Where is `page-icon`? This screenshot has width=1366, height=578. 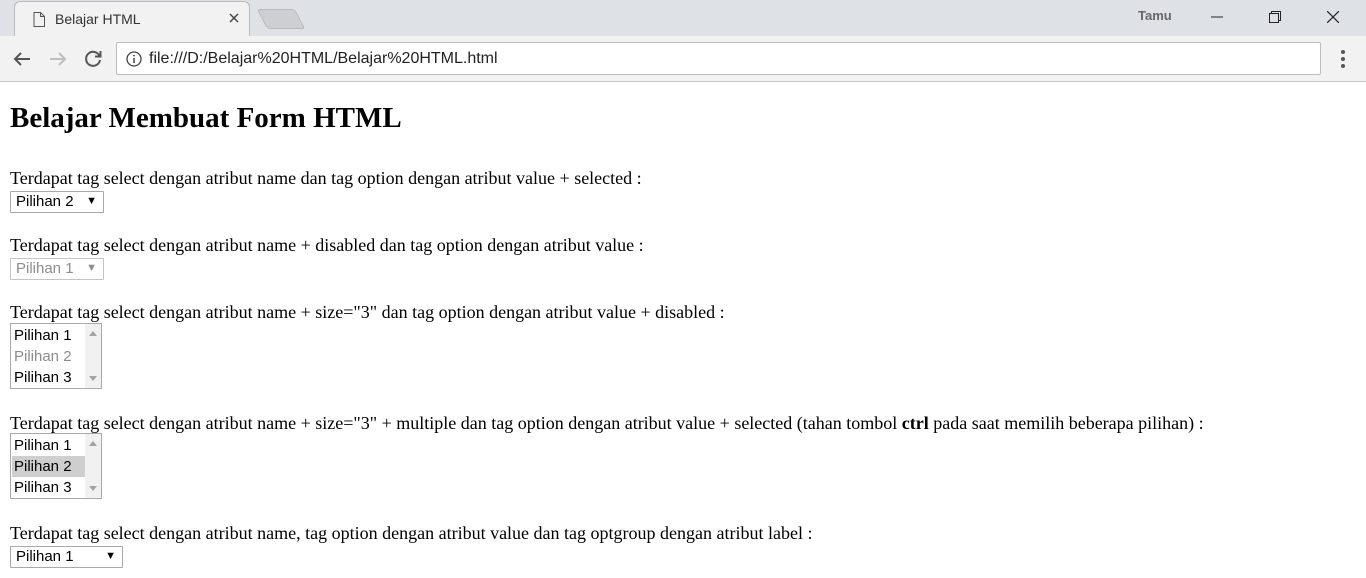
page-icon is located at coordinates (39, 19).